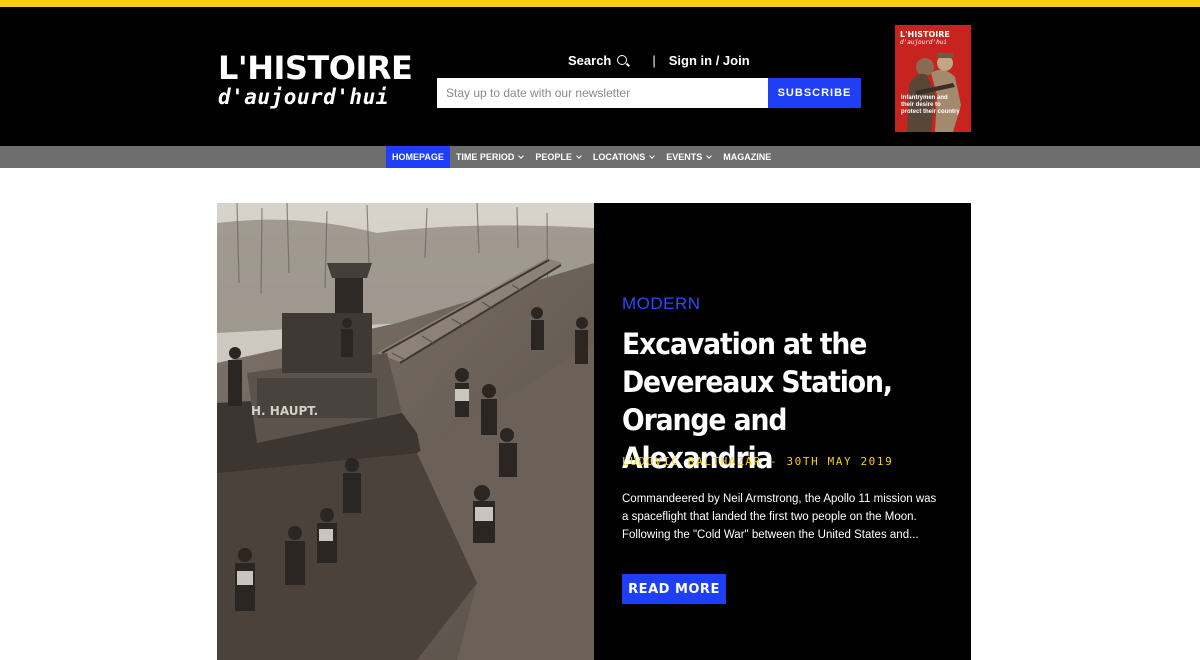 This screenshot has width=1200, height=660. I want to click on search-label: Search, so click(590, 60).